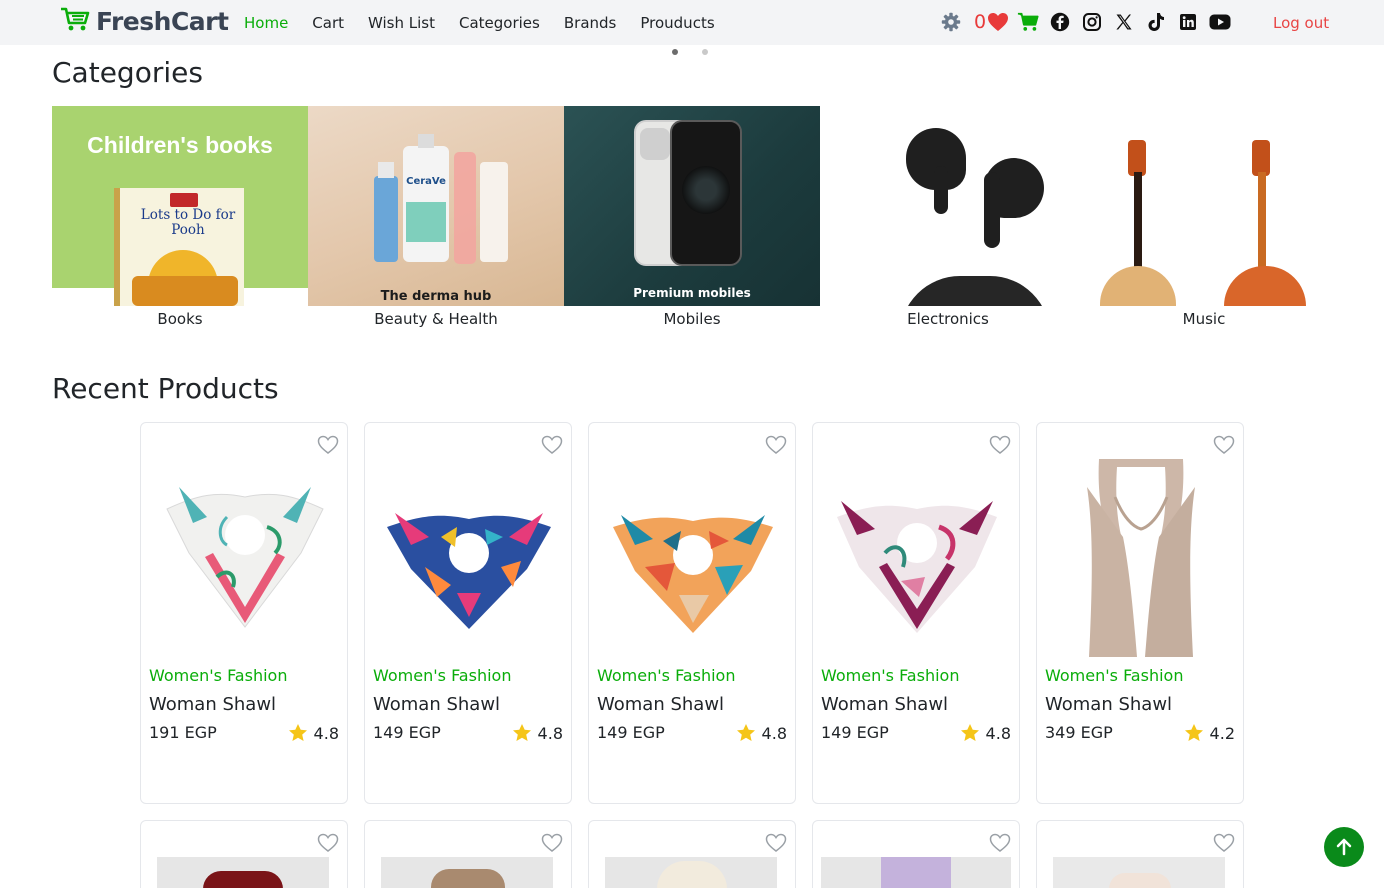 This screenshot has height=888, width=1384. Describe the element at coordinates (1188, 22) in the screenshot. I see `linkedin-icon` at that location.